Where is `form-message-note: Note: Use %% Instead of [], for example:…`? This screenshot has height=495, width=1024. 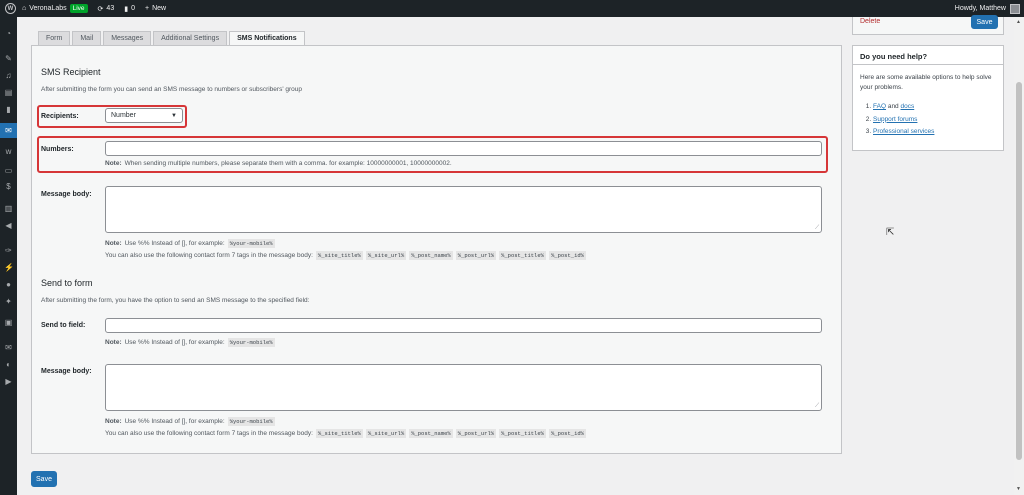
form-message-note: Note: Use %% Instead of [], for example:… is located at coordinates (190, 421).